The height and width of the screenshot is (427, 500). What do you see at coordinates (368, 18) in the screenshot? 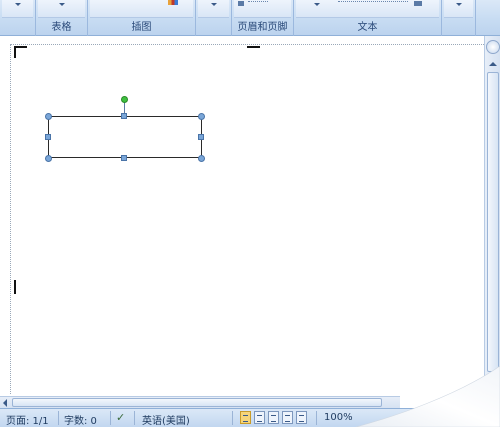
I see `ribbon-group-text: 文本` at bounding box center [368, 18].